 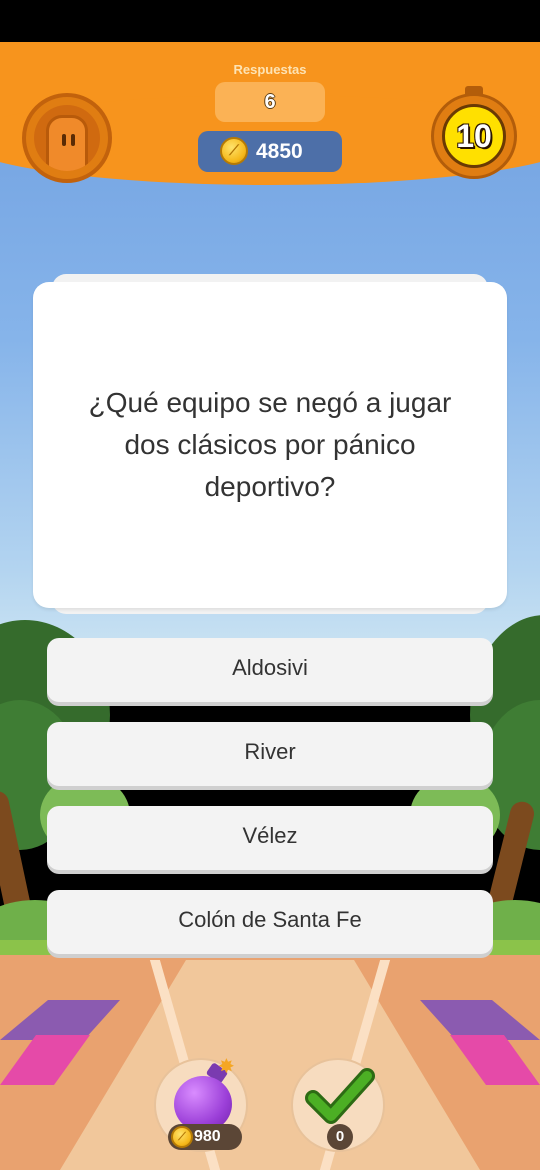 What do you see at coordinates (279, 151) in the screenshot?
I see `coins-value: 4850` at bounding box center [279, 151].